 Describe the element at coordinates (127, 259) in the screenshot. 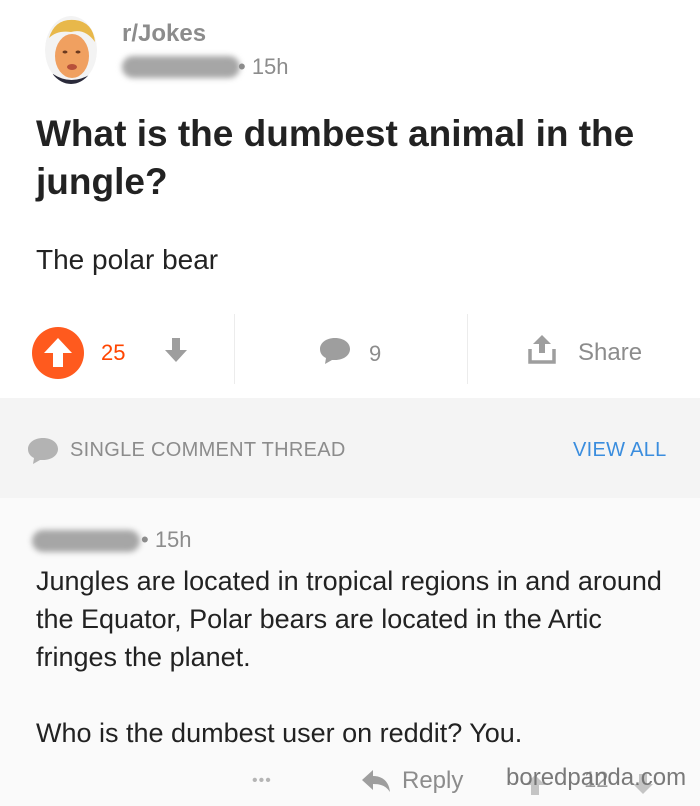

I see `post-body: The polar bear` at that location.